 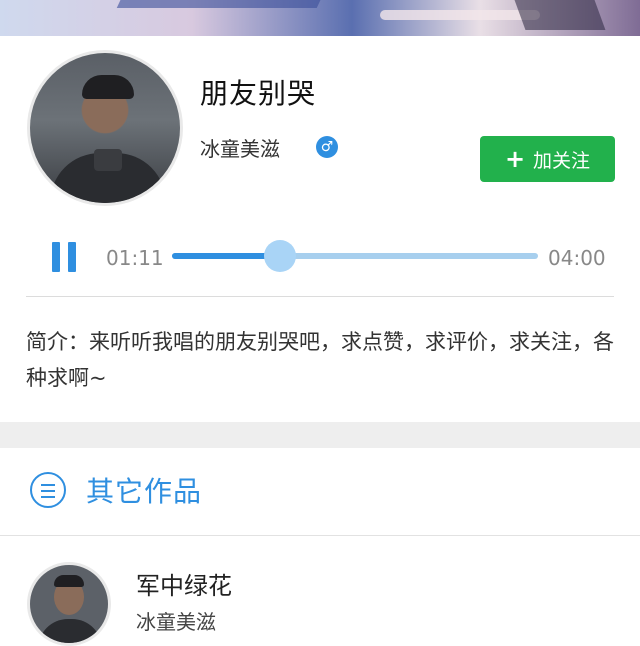 What do you see at coordinates (577, 258) in the screenshot?
I see `total-time: 04:00` at bounding box center [577, 258].